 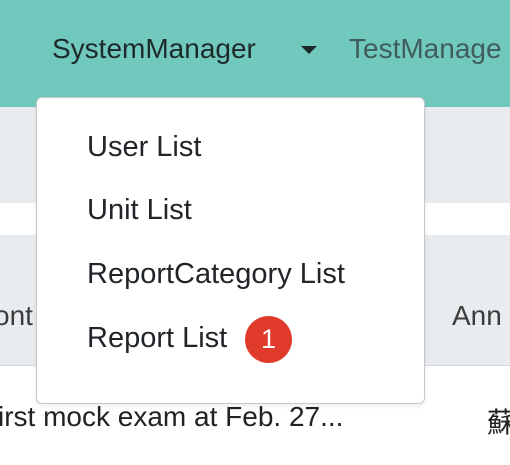 I want to click on chevron-down-icon, so click(x=309, y=50).